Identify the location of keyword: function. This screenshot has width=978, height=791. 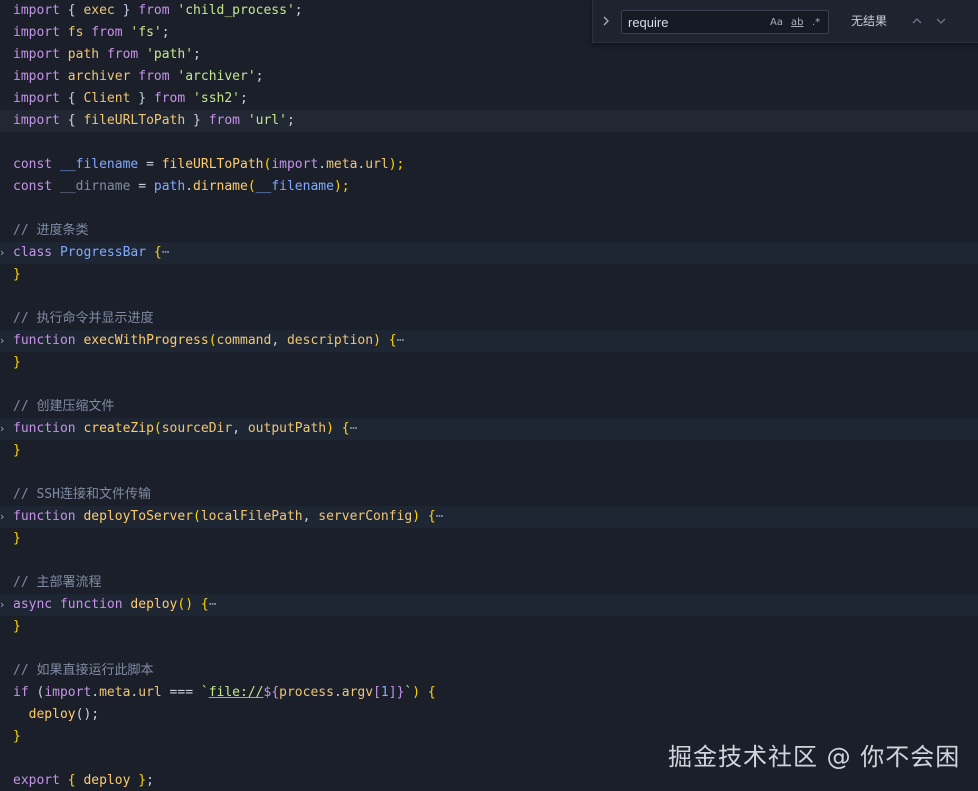
(44, 516).